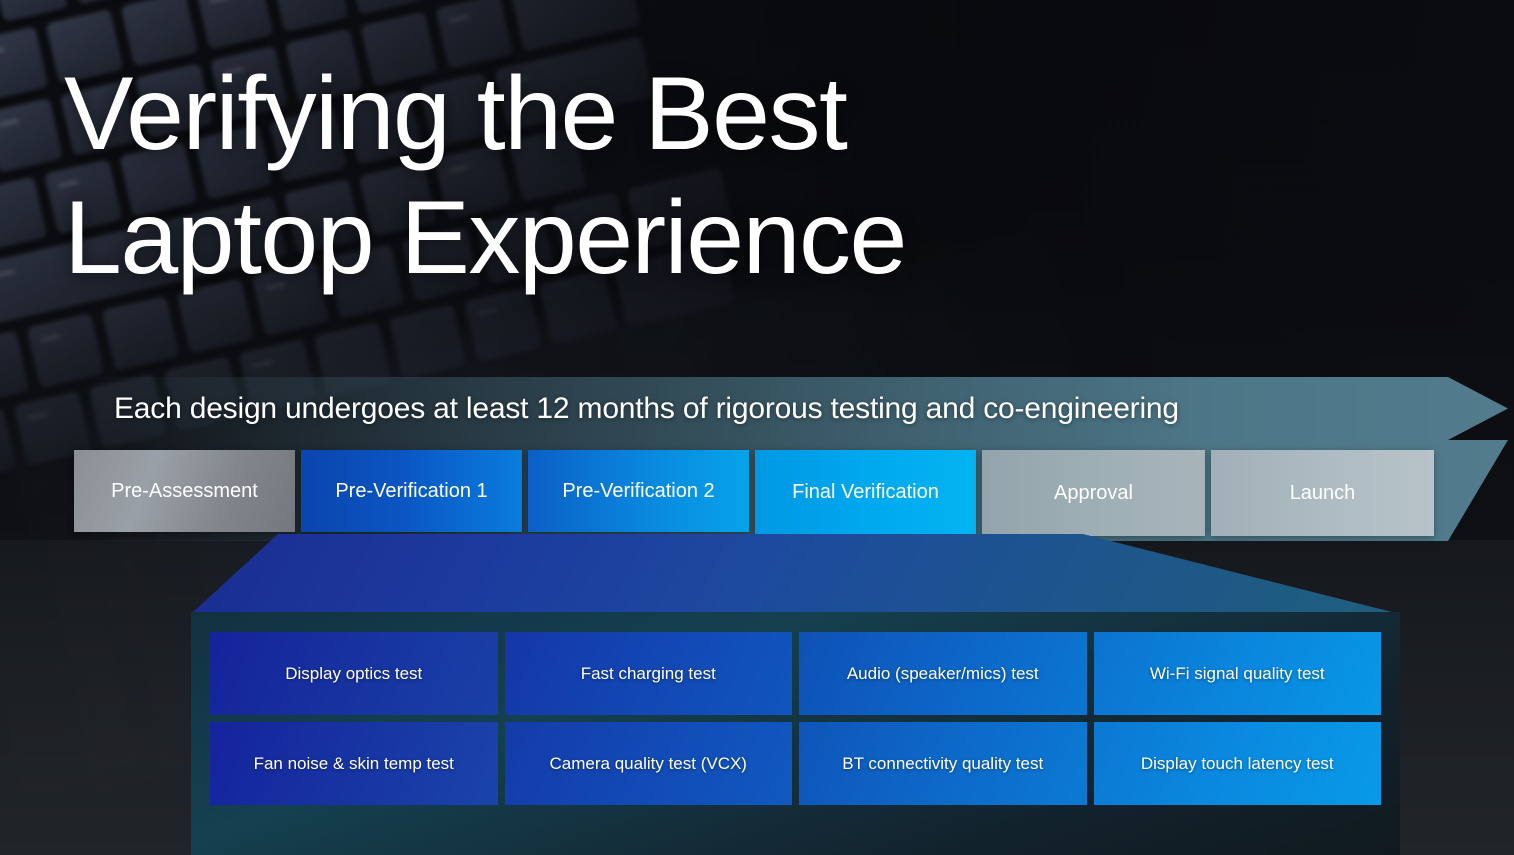  I want to click on test-tile-label: Audio (speaker/mics) test, so click(942, 673).